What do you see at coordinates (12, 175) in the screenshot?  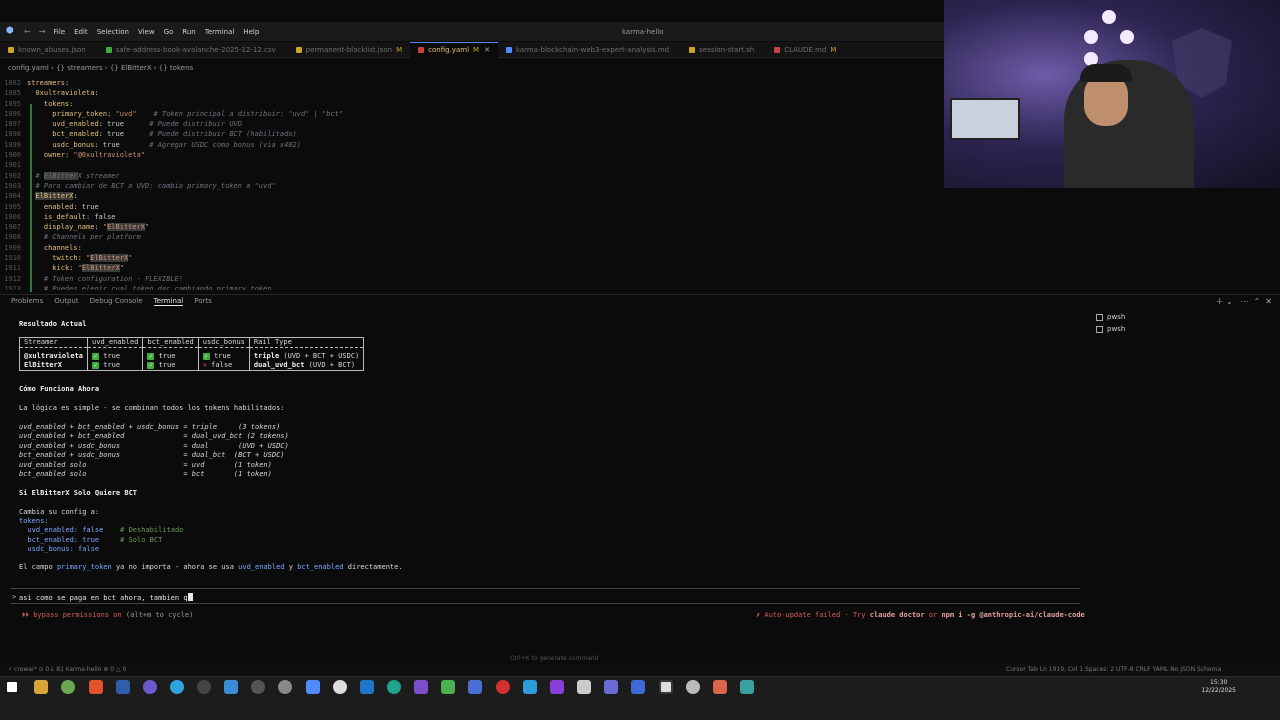 I see `line-number: 1902` at bounding box center [12, 175].